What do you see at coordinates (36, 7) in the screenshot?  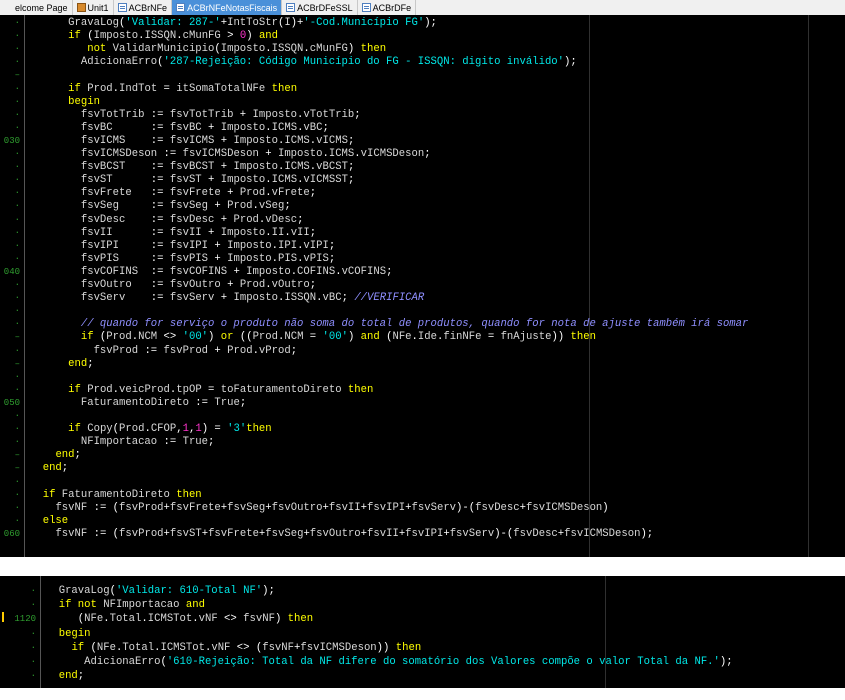 I see `tab-elcome-page: elcome Page` at bounding box center [36, 7].